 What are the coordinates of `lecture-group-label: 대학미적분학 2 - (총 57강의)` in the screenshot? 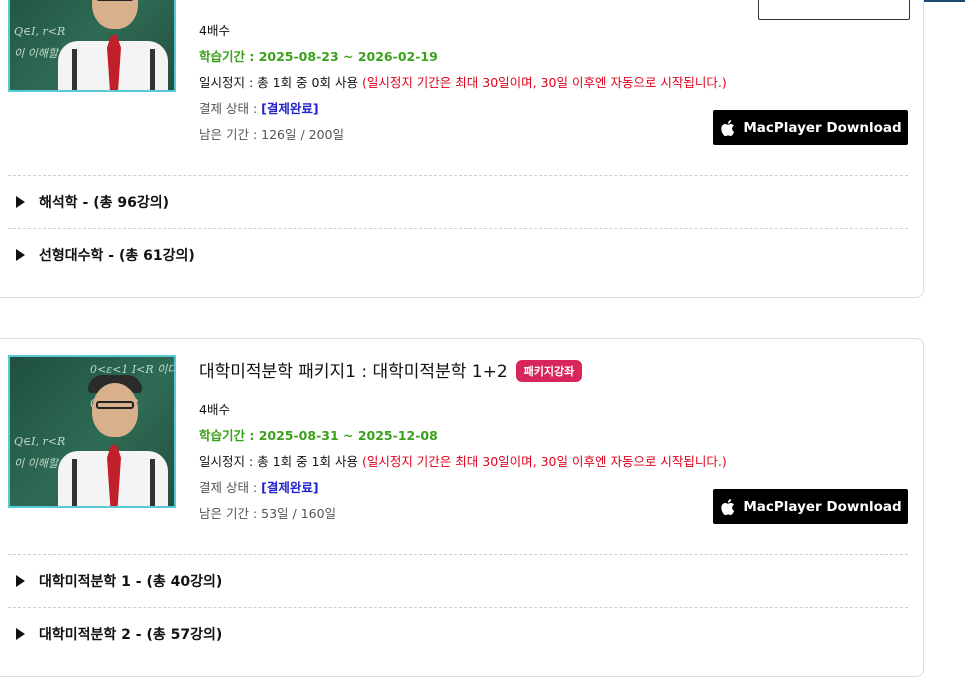 It's located at (131, 635).